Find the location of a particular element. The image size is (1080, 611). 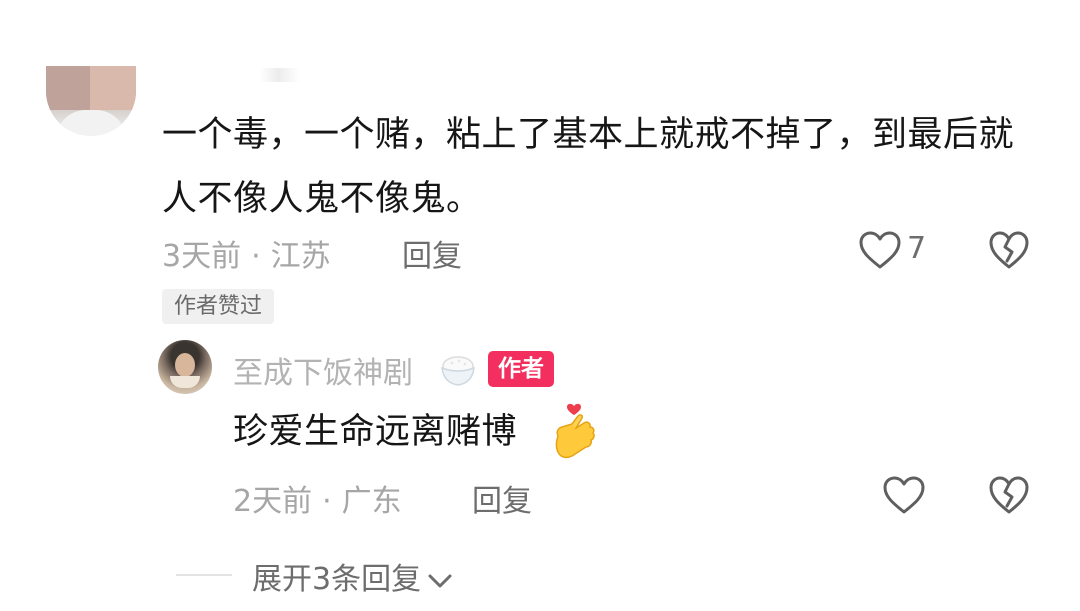

author-badge: 作者 is located at coordinates (521, 369).